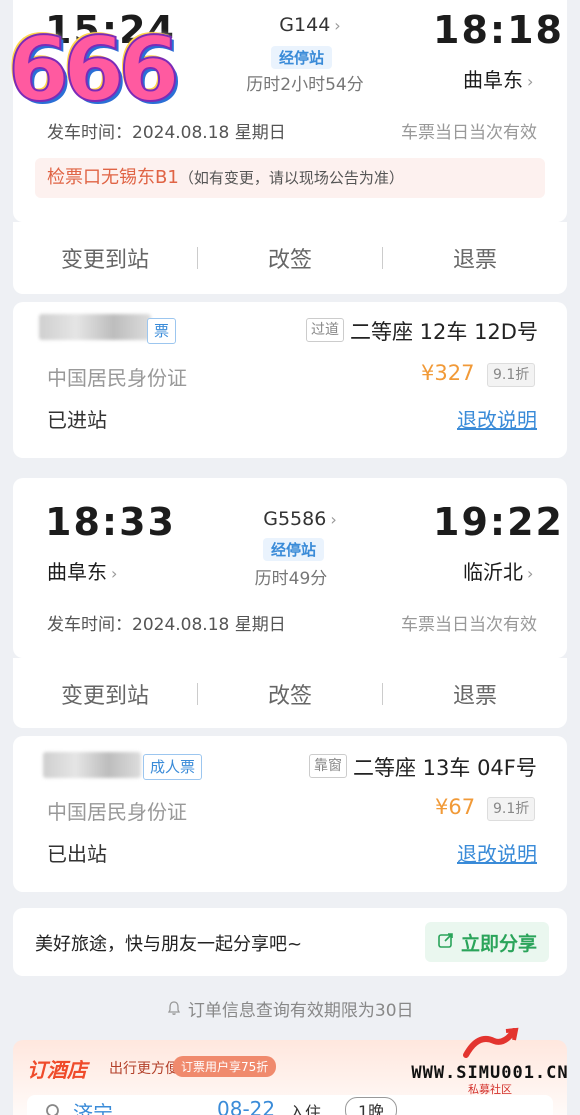  Describe the element at coordinates (455, 807) in the screenshot. I see `ticket-price: ¥67` at that location.